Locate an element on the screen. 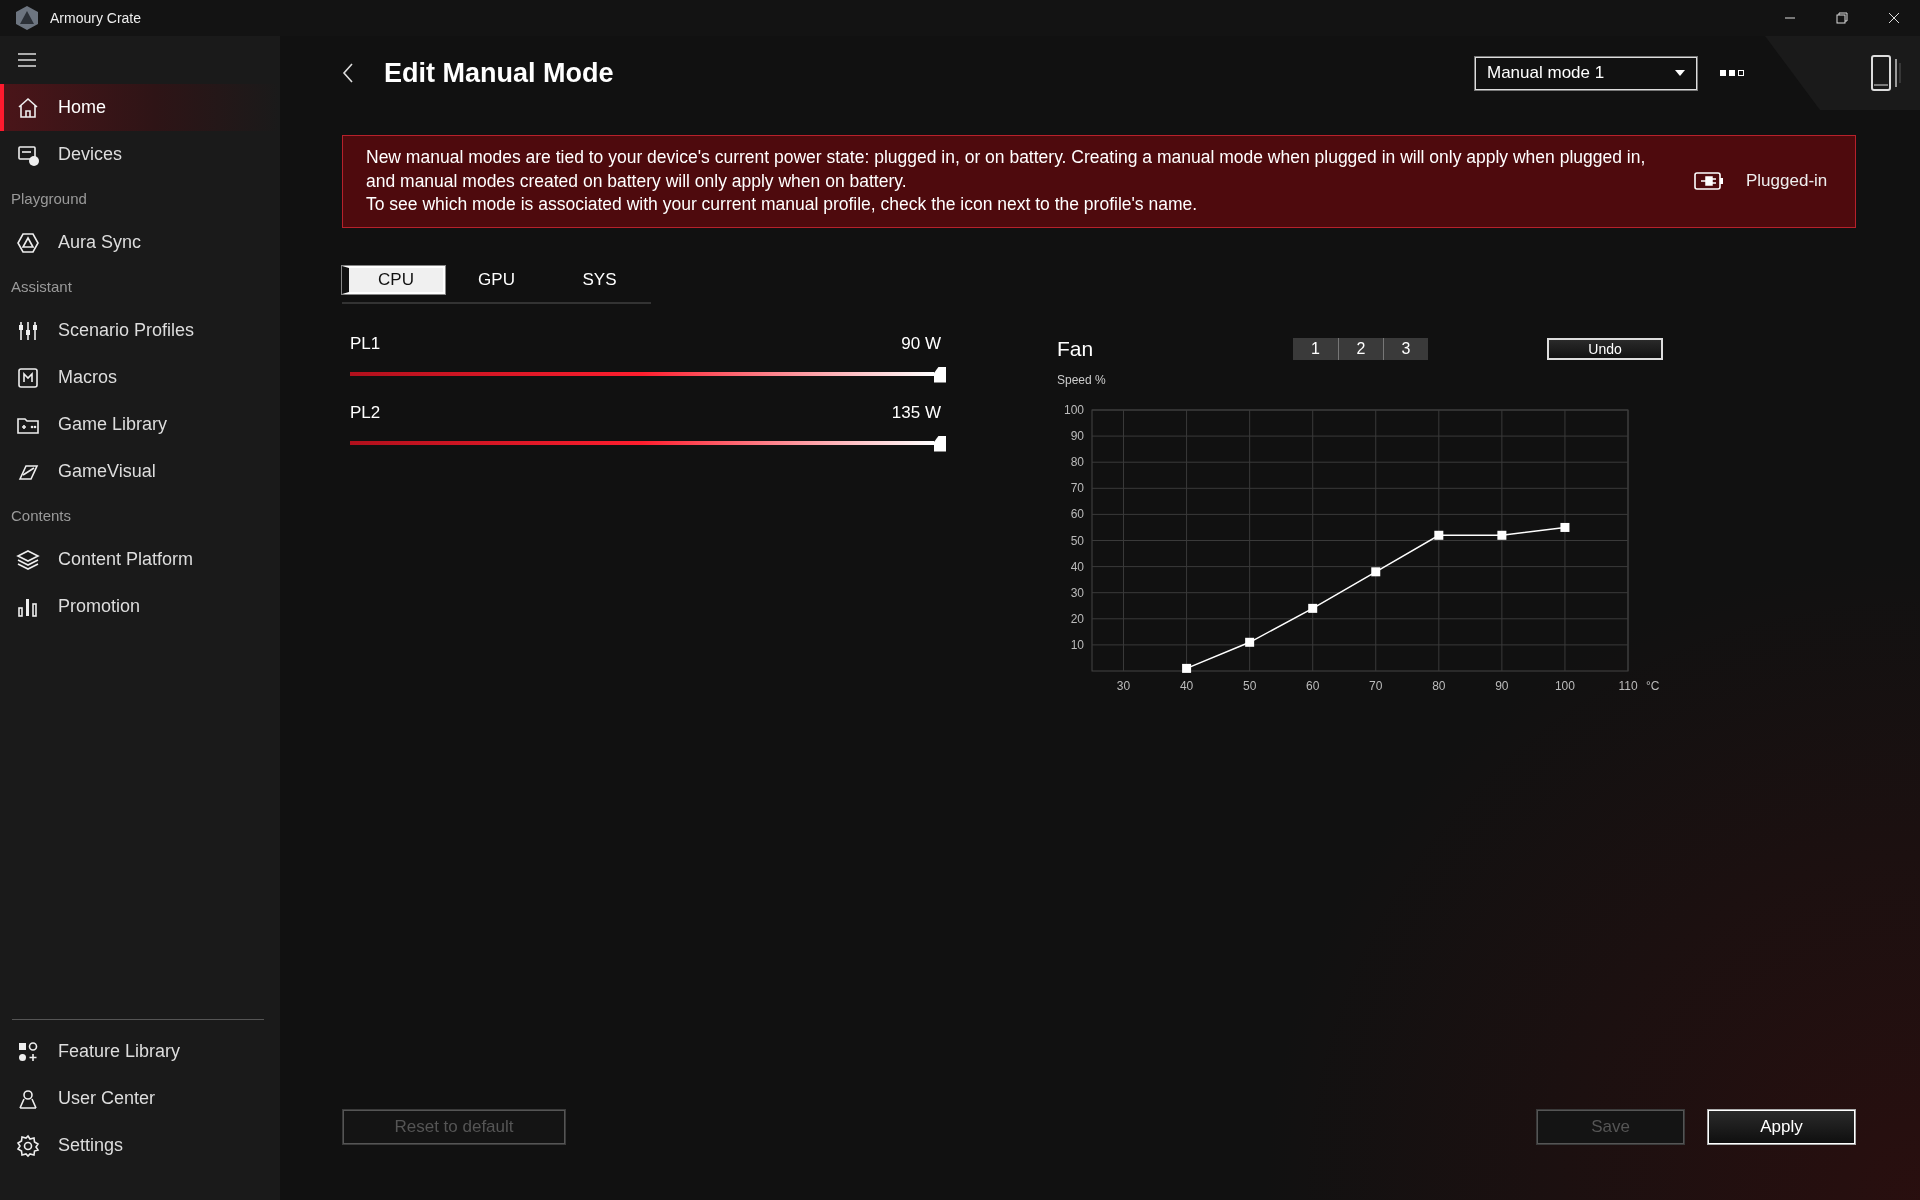 Image resolution: width=1920 pixels, height=1200 pixels. page-title: Edit Manual Mode is located at coordinates (499, 73).